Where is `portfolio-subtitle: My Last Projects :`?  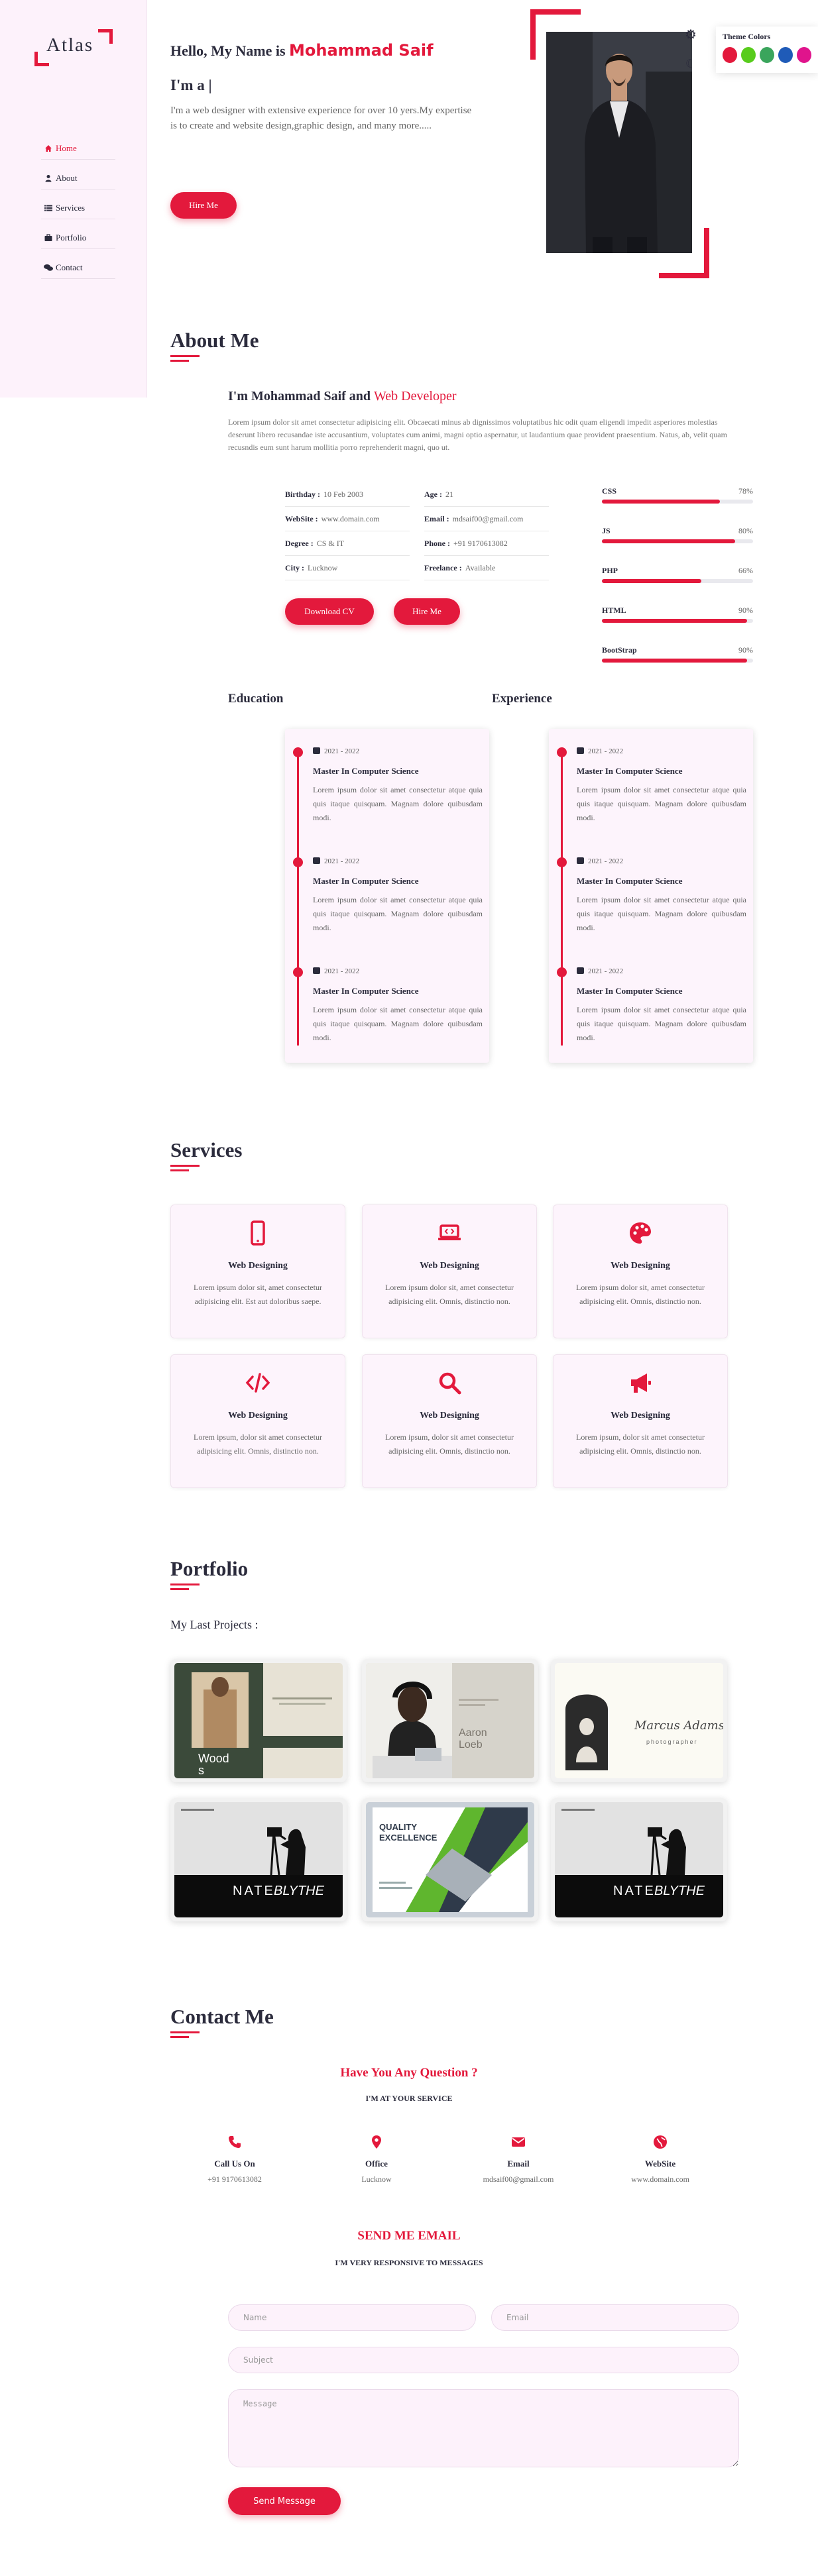 portfolio-subtitle: My Last Projects : is located at coordinates (214, 1624).